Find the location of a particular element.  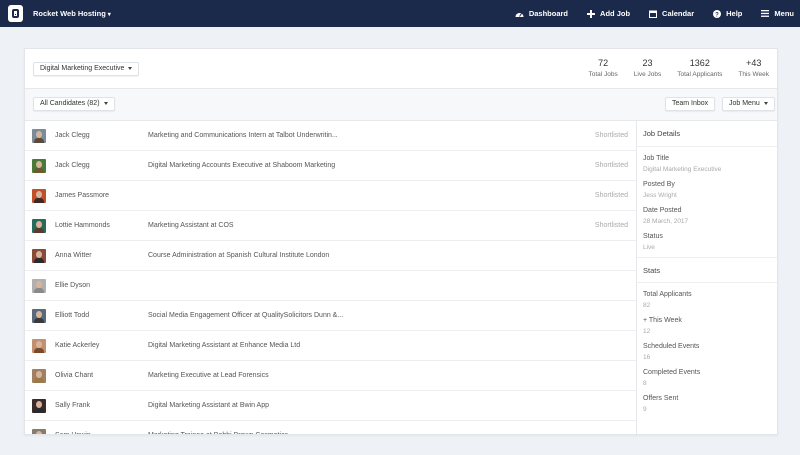

candidate-name: Elliott Todd is located at coordinates (72, 315).